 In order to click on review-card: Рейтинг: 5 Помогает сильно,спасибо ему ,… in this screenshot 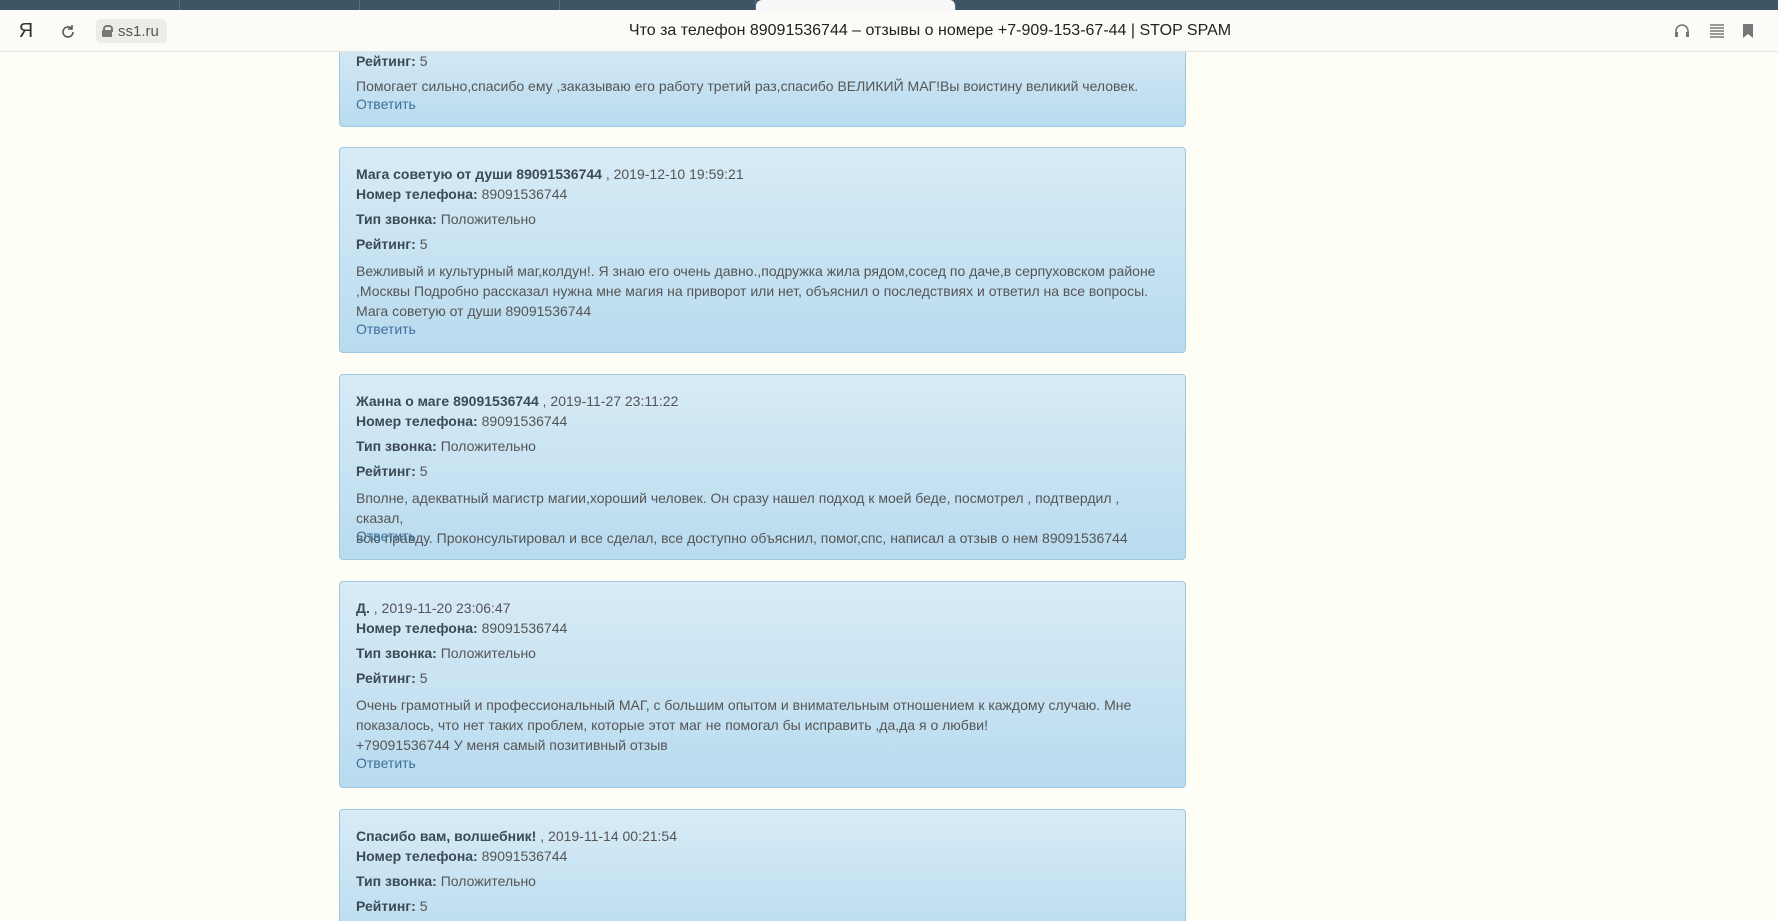, I will do `click(762, 89)`.